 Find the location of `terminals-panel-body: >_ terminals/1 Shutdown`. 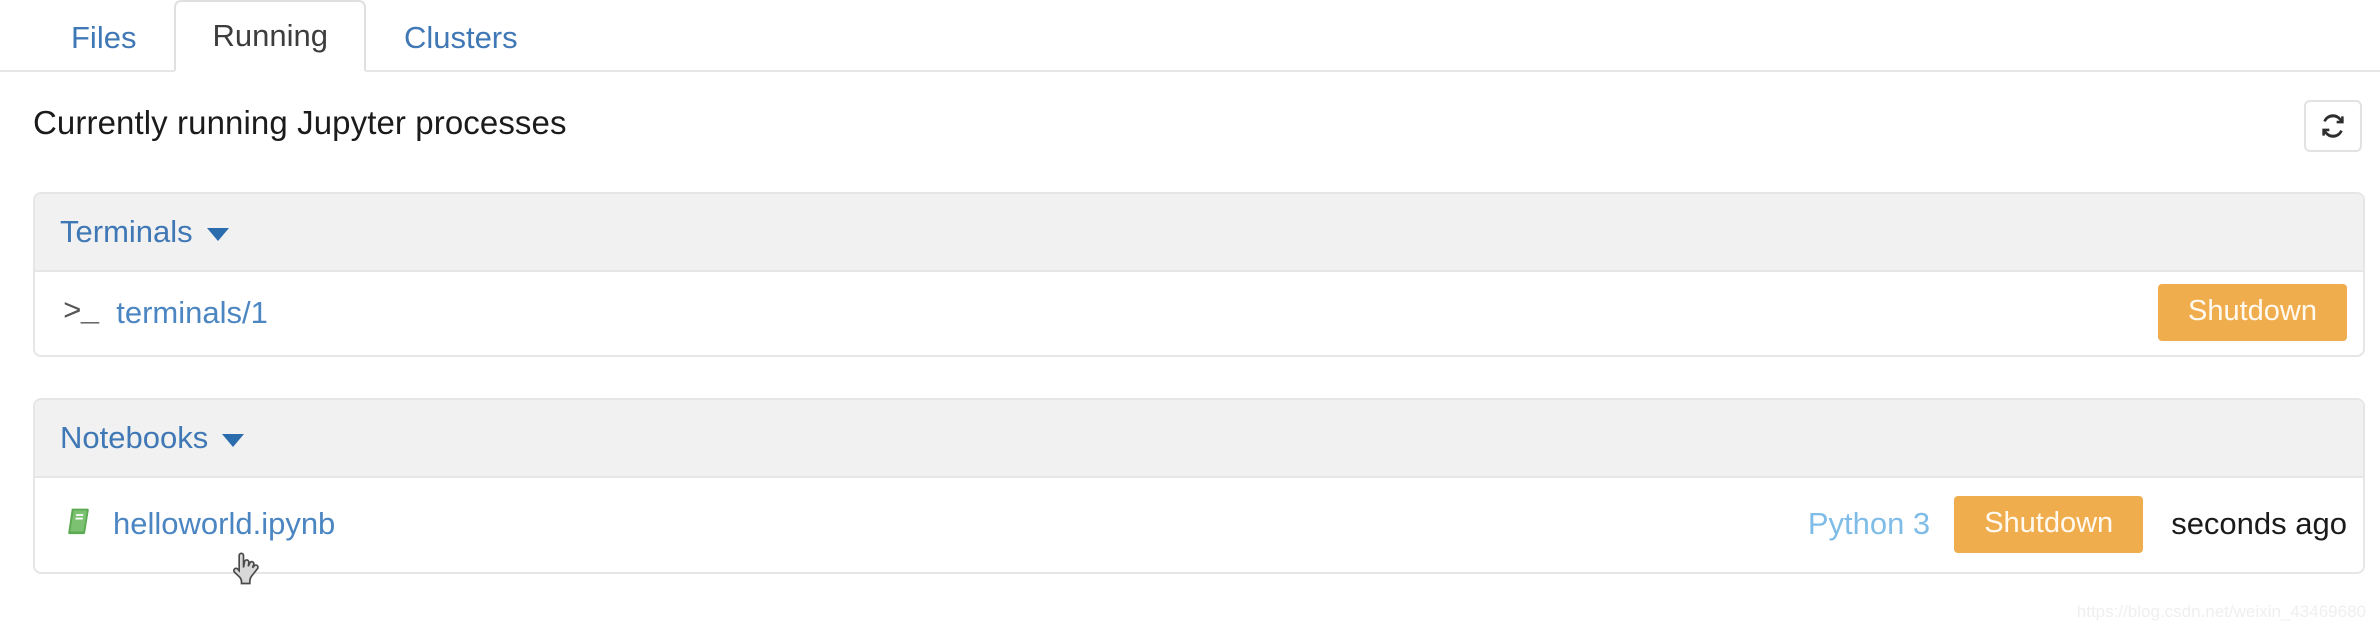

terminals-panel-body: >_ terminals/1 Shutdown is located at coordinates (1199, 312).